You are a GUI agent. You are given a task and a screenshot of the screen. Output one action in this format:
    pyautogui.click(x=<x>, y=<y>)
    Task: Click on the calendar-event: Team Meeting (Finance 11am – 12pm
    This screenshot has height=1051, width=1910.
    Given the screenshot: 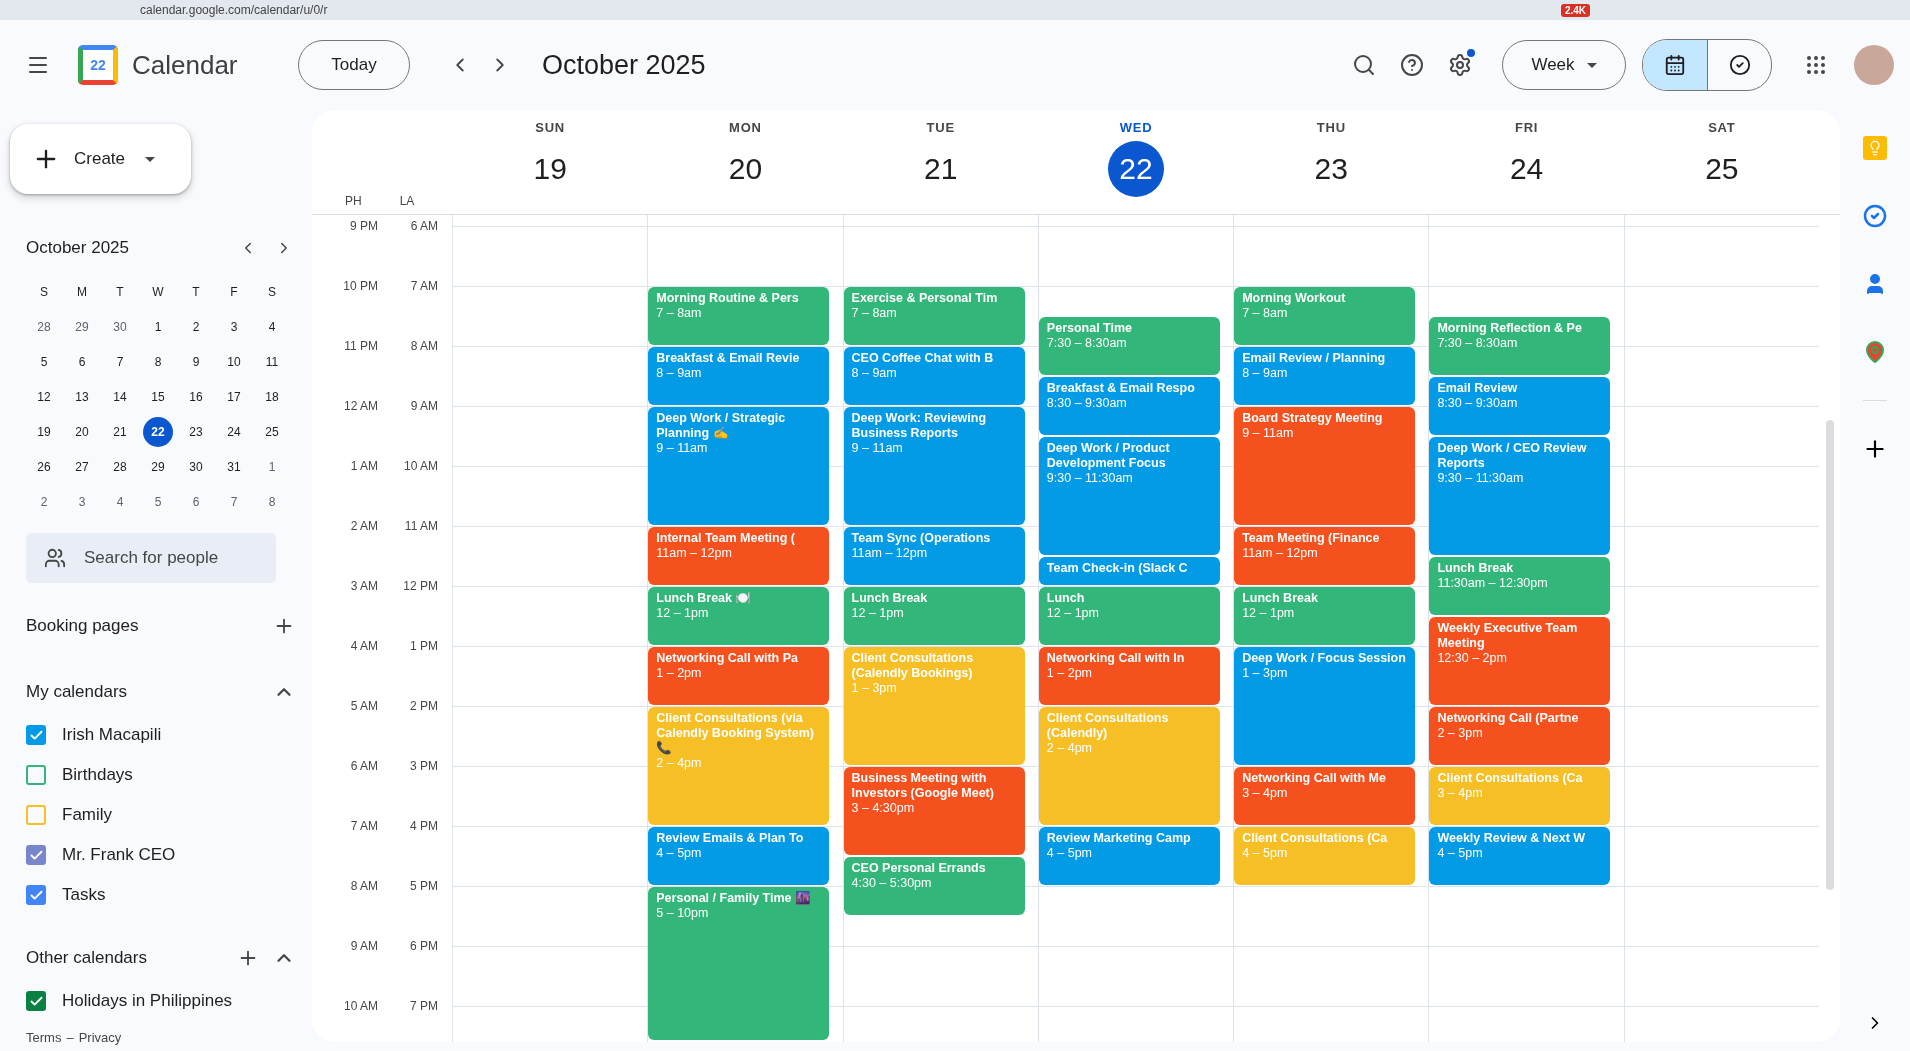 What is the action you would take?
    pyautogui.click(x=1325, y=556)
    